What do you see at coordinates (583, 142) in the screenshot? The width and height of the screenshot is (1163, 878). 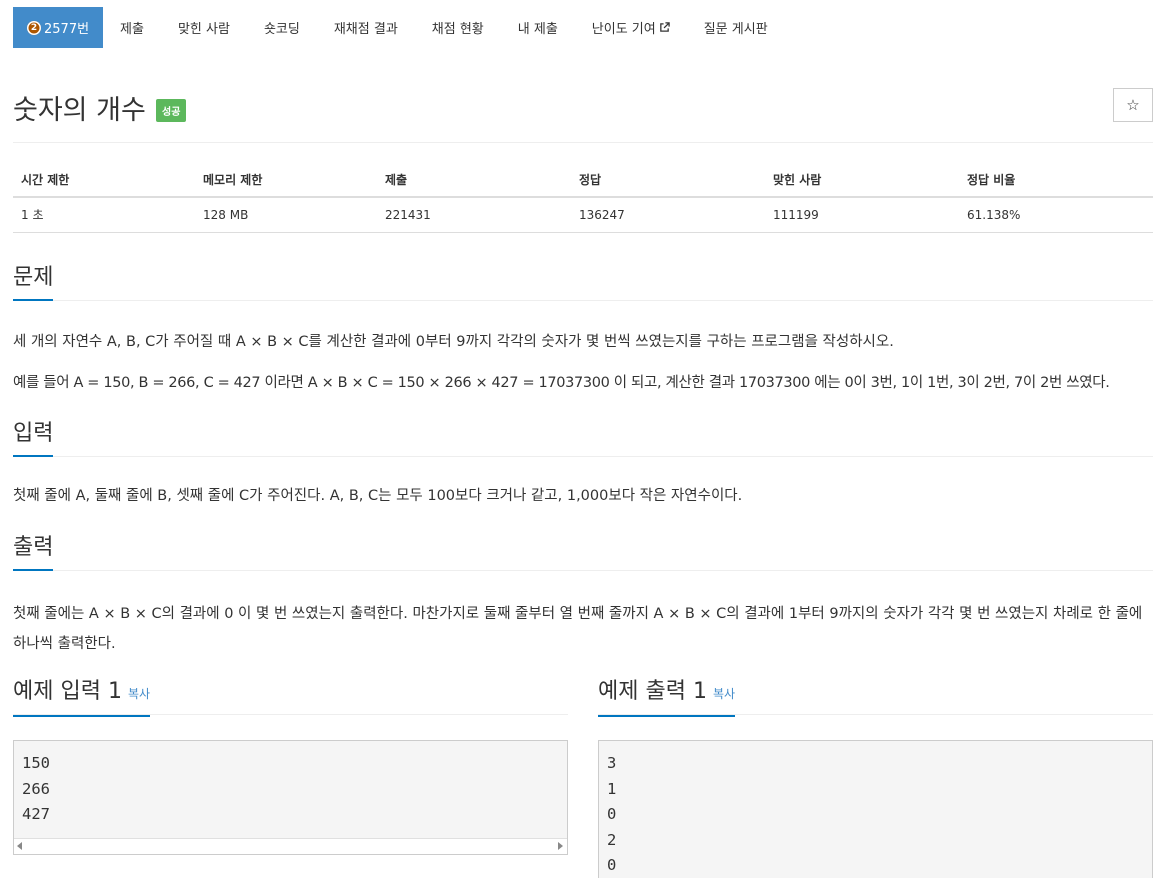 I see `title-divider` at bounding box center [583, 142].